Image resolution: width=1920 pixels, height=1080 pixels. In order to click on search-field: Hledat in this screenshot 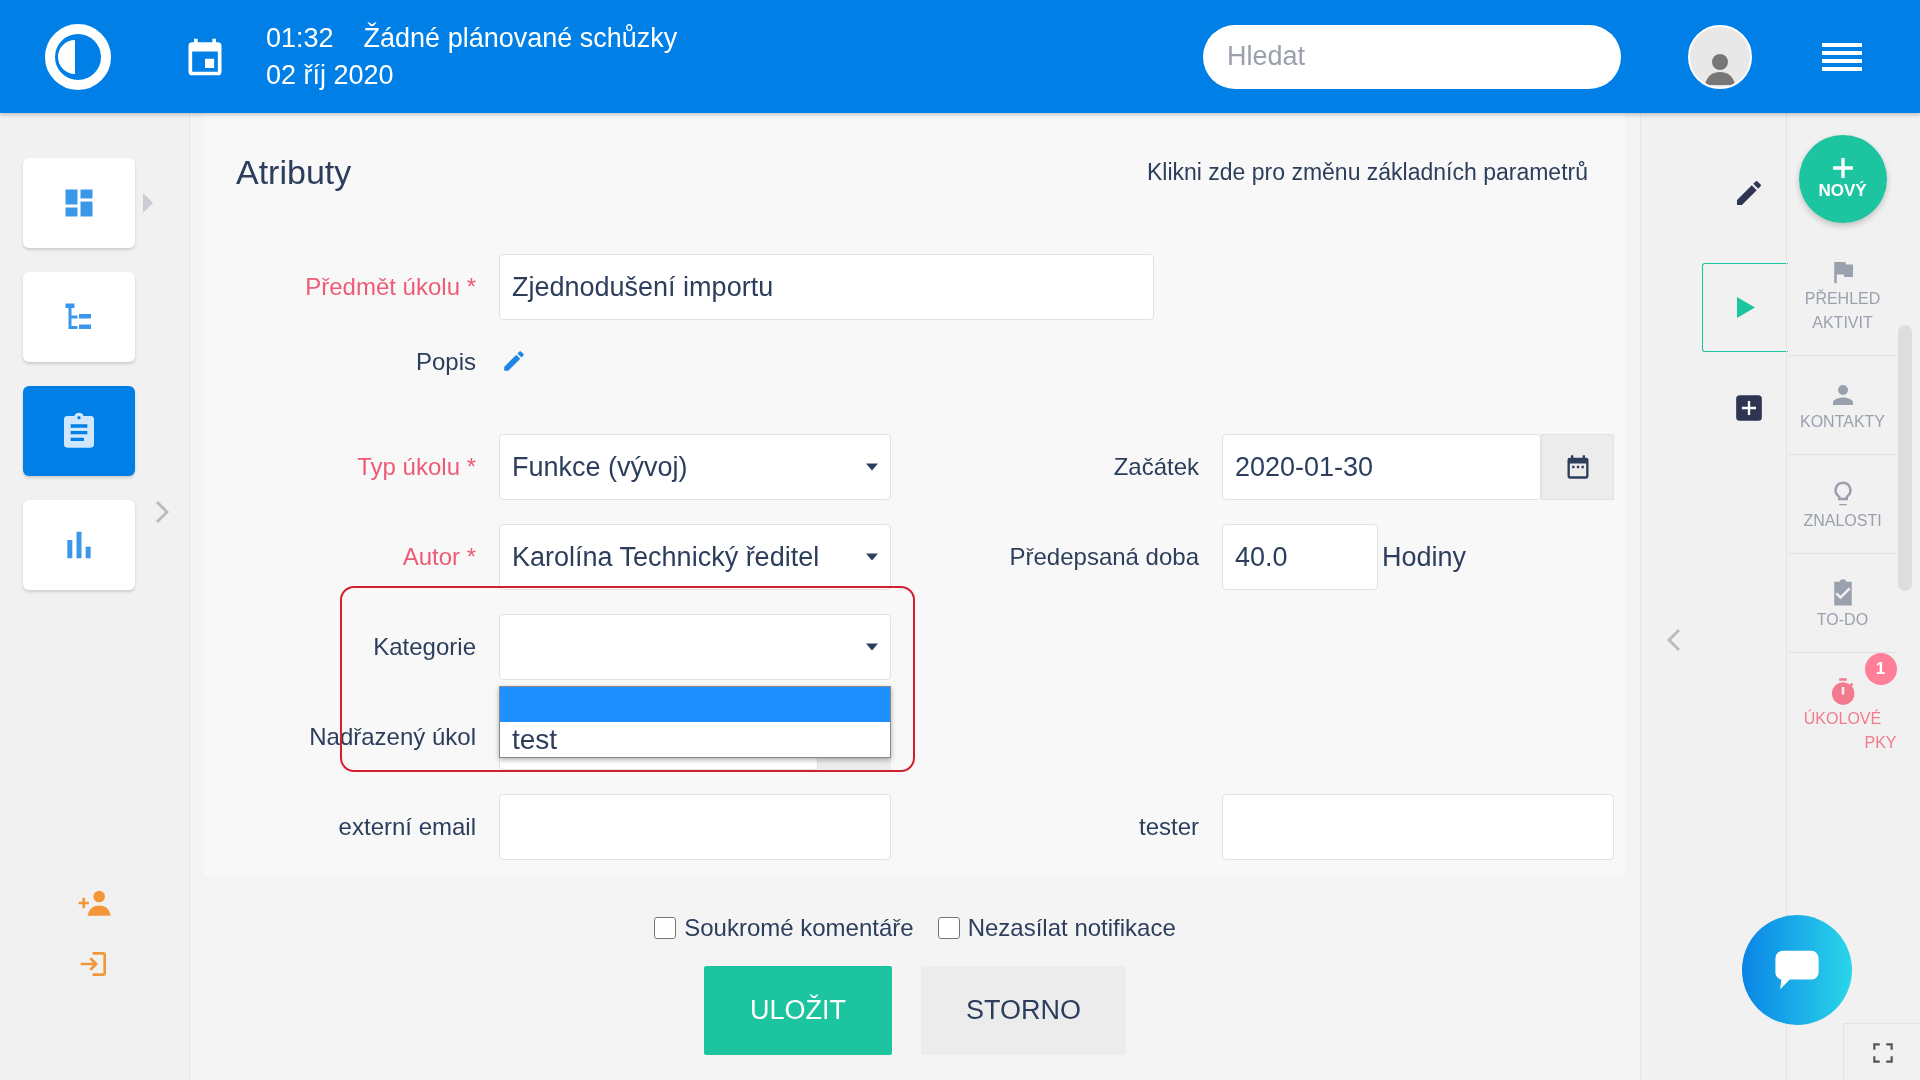, I will do `click(1412, 56)`.